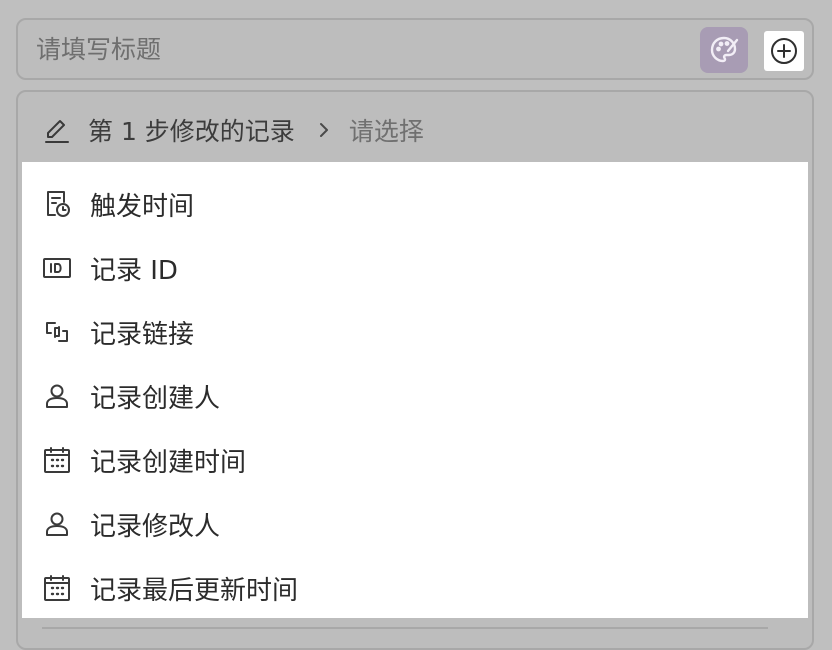 This screenshot has height=650, width=832. What do you see at coordinates (134, 270) in the screenshot?
I see `menu-item-label: 记录 ID` at bounding box center [134, 270].